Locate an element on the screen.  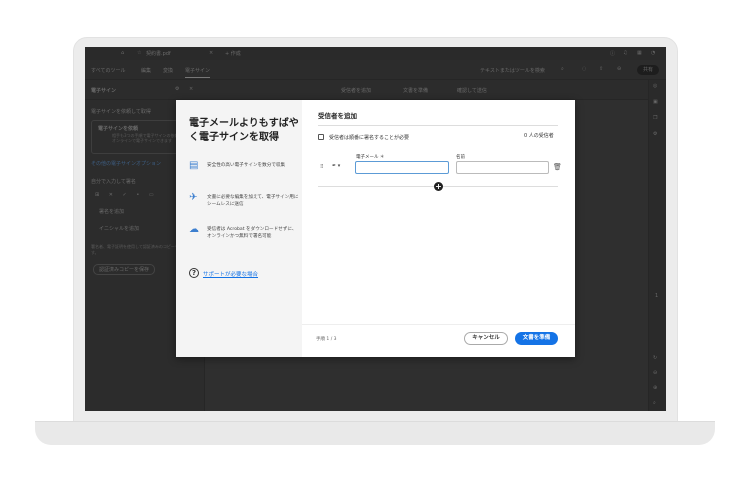
ai-icon: ◌ is located at coordinates (584, 69).